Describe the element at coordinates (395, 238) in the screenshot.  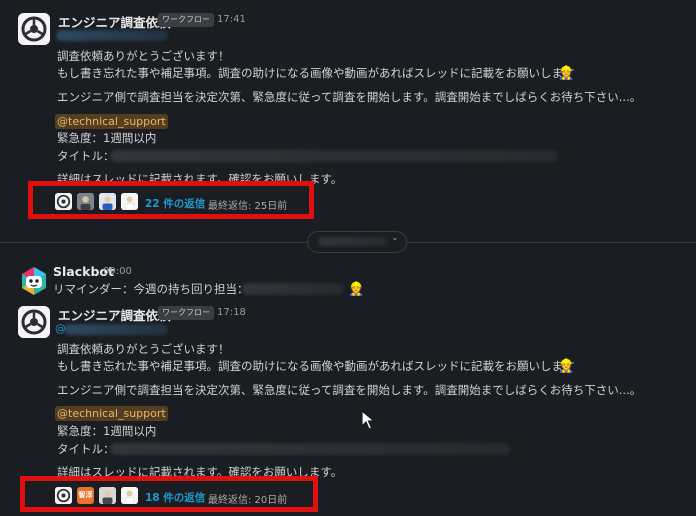
I see `chevron-down-icon: ⌄` at that location.